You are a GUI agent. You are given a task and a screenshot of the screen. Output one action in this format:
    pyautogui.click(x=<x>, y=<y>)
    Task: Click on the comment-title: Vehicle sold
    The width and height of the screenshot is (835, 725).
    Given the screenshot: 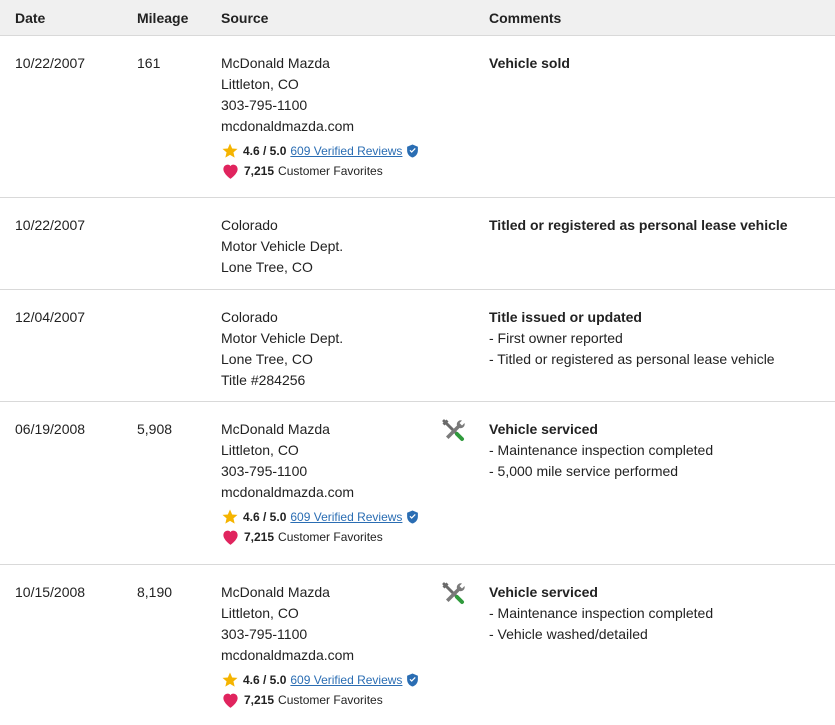 What is the action you would take?
    pyautogui.click(x=529, y=63)
    